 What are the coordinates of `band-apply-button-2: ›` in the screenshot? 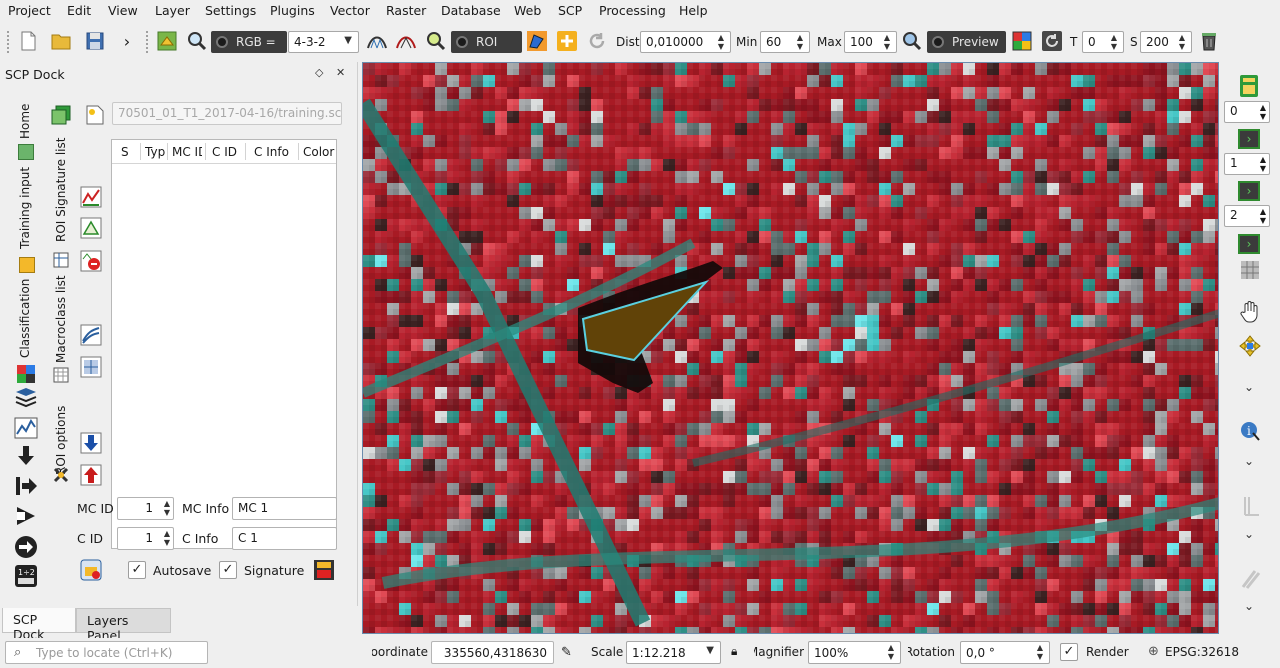 It's located at (1249, 244).